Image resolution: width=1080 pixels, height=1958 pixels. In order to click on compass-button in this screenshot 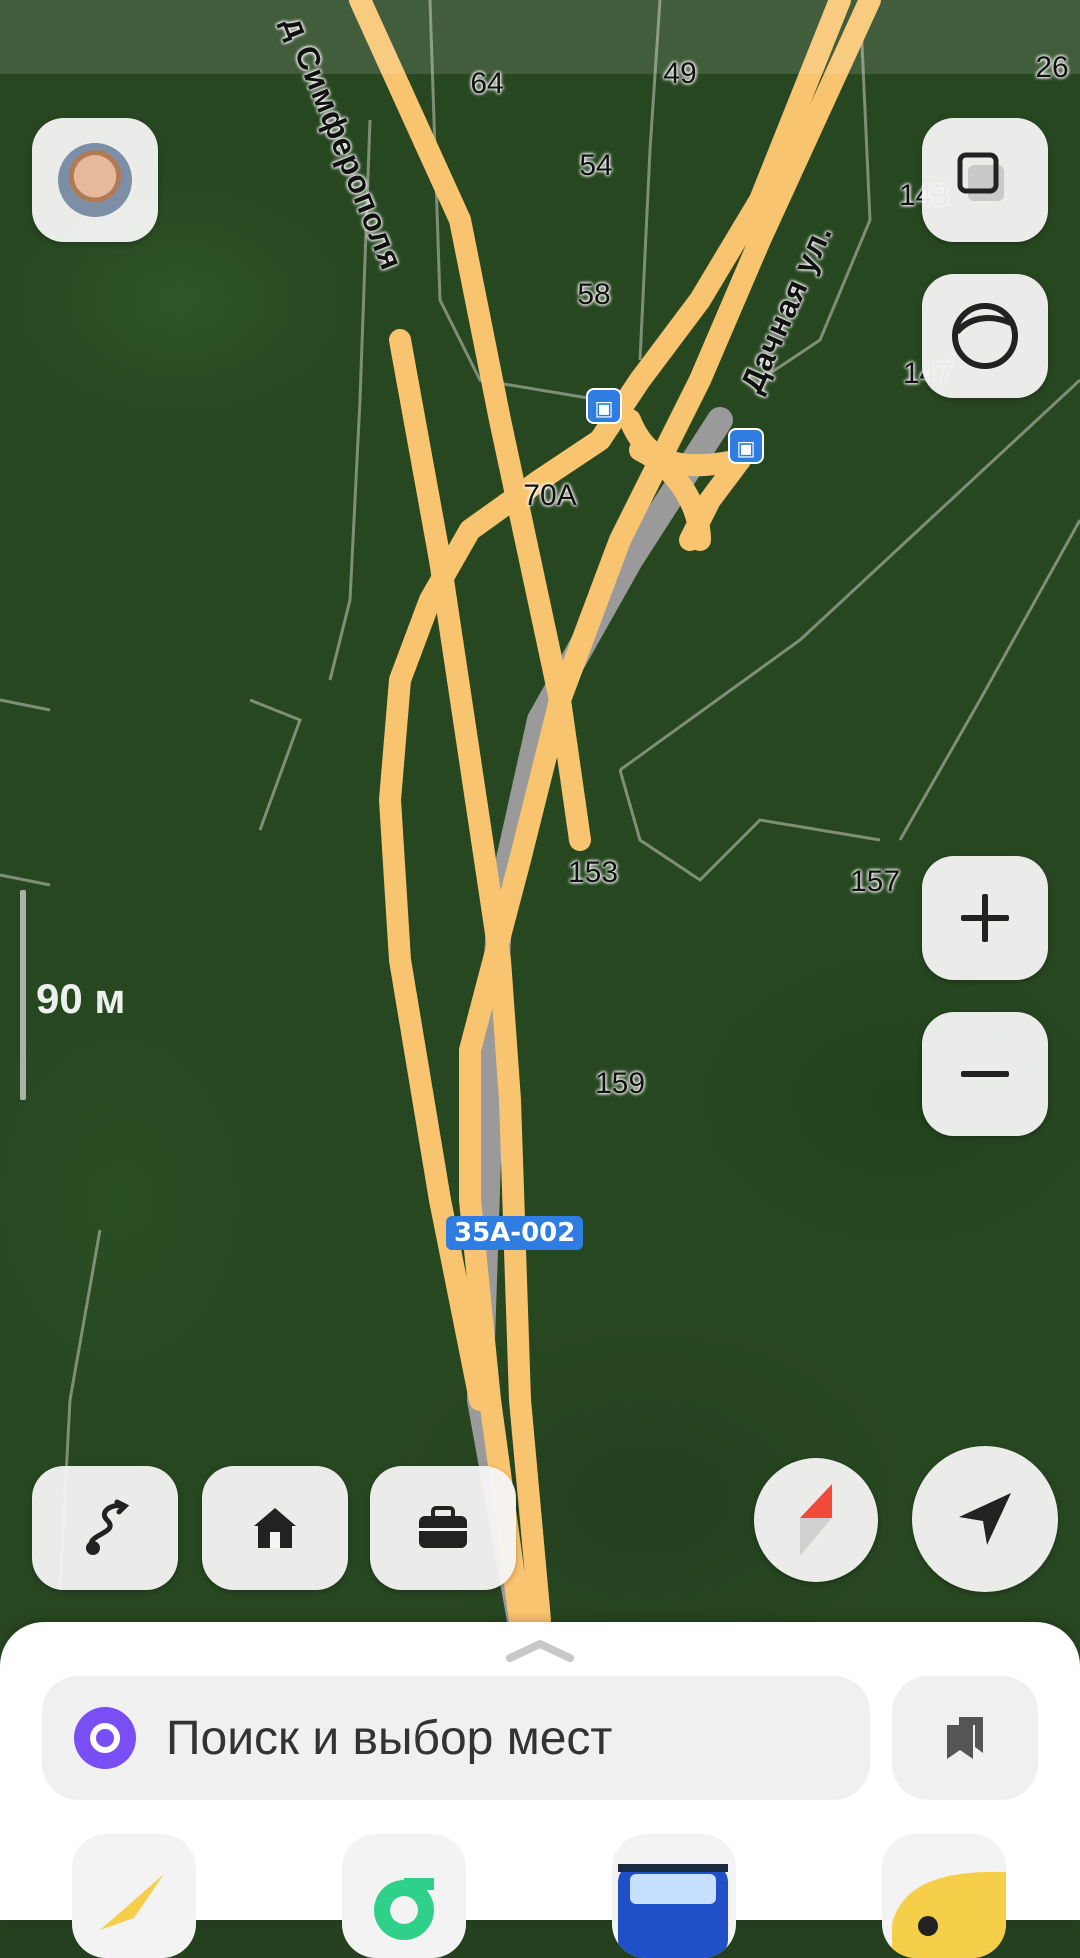, I will do `click(816, 1520)`.